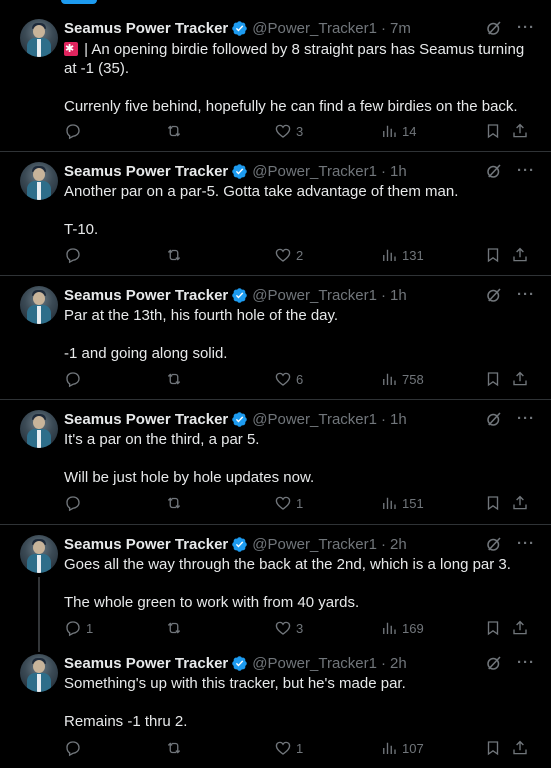 The height and width of the screenshot is (768, 551). What do you see at coordinates (413, 379) in the screenshot?
I see `views-count: 758` at bounding box center [413, 379].